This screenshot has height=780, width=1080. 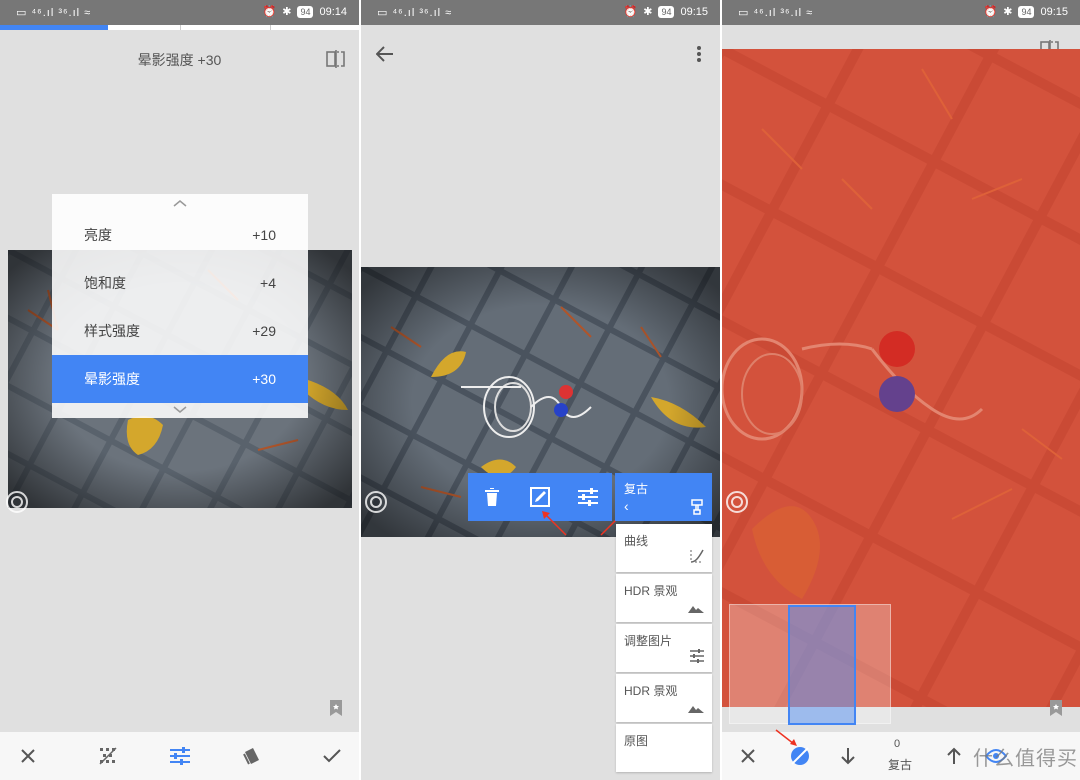 What do you see at coordinates (697, 507) in the screenshot?
I see `brush-icon` at bounding box center [697, 507].